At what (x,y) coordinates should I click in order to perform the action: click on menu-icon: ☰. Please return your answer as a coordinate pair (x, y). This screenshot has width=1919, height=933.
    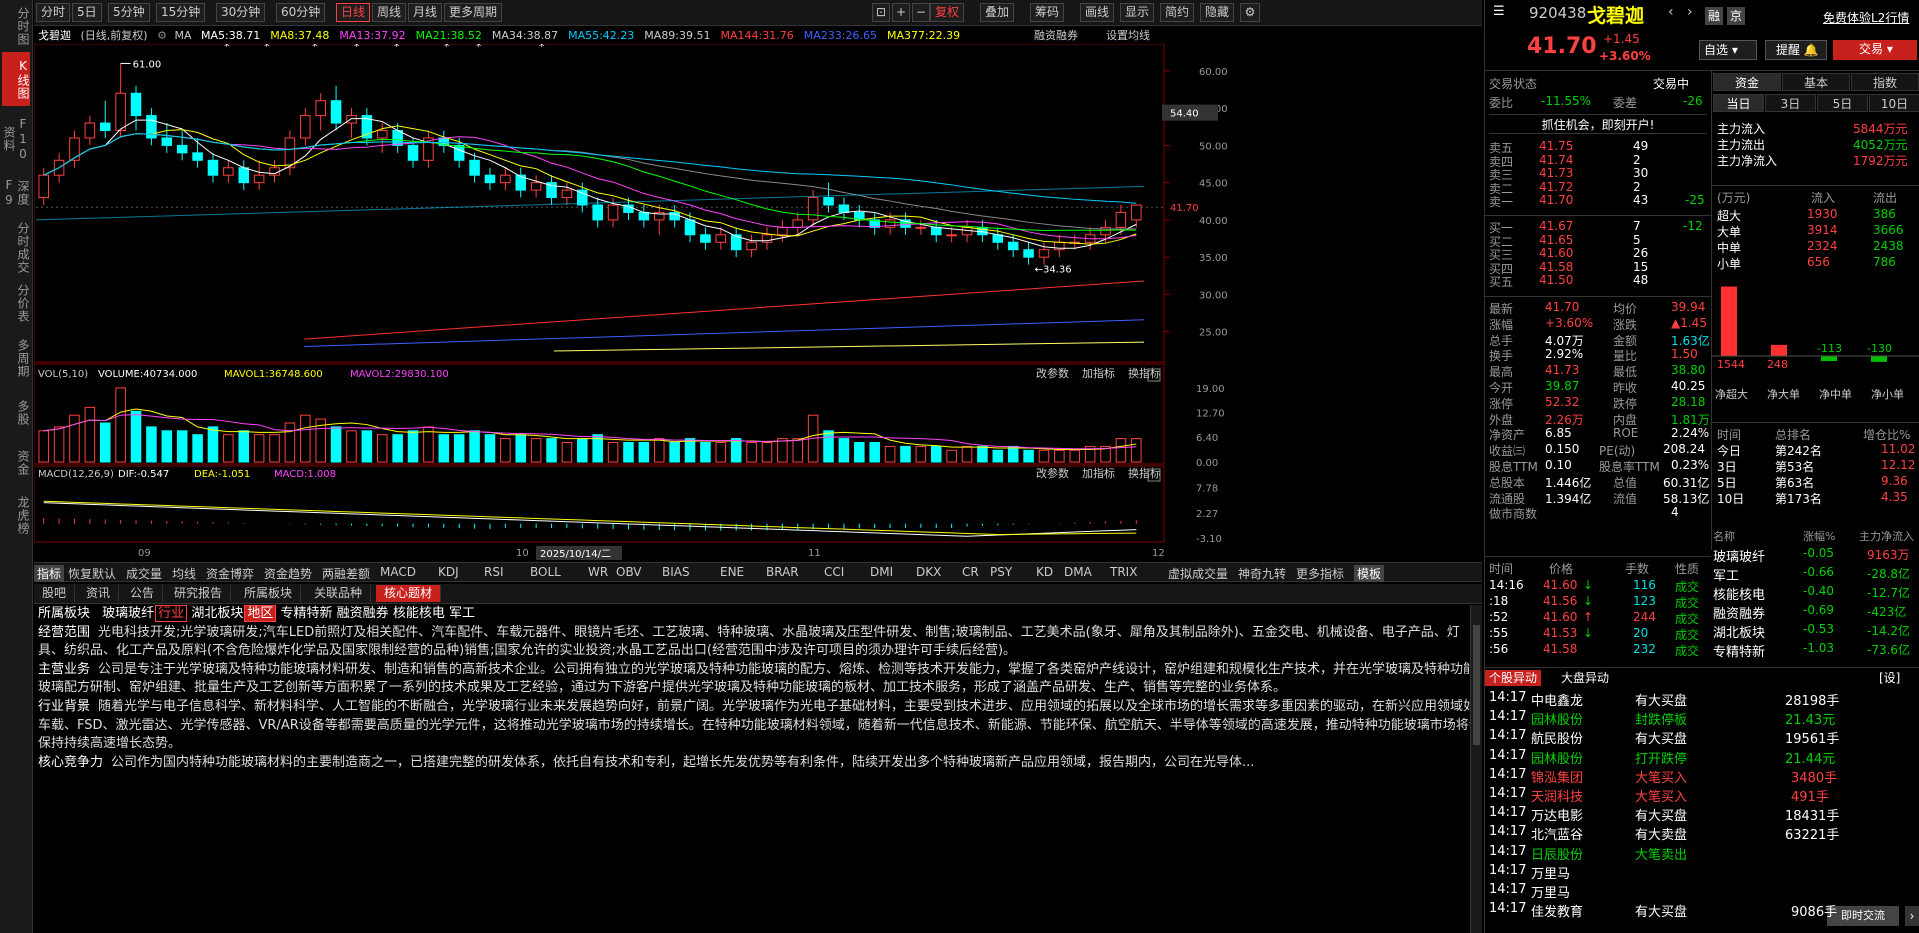
    Looking at the image, I should click on (1499, 11).